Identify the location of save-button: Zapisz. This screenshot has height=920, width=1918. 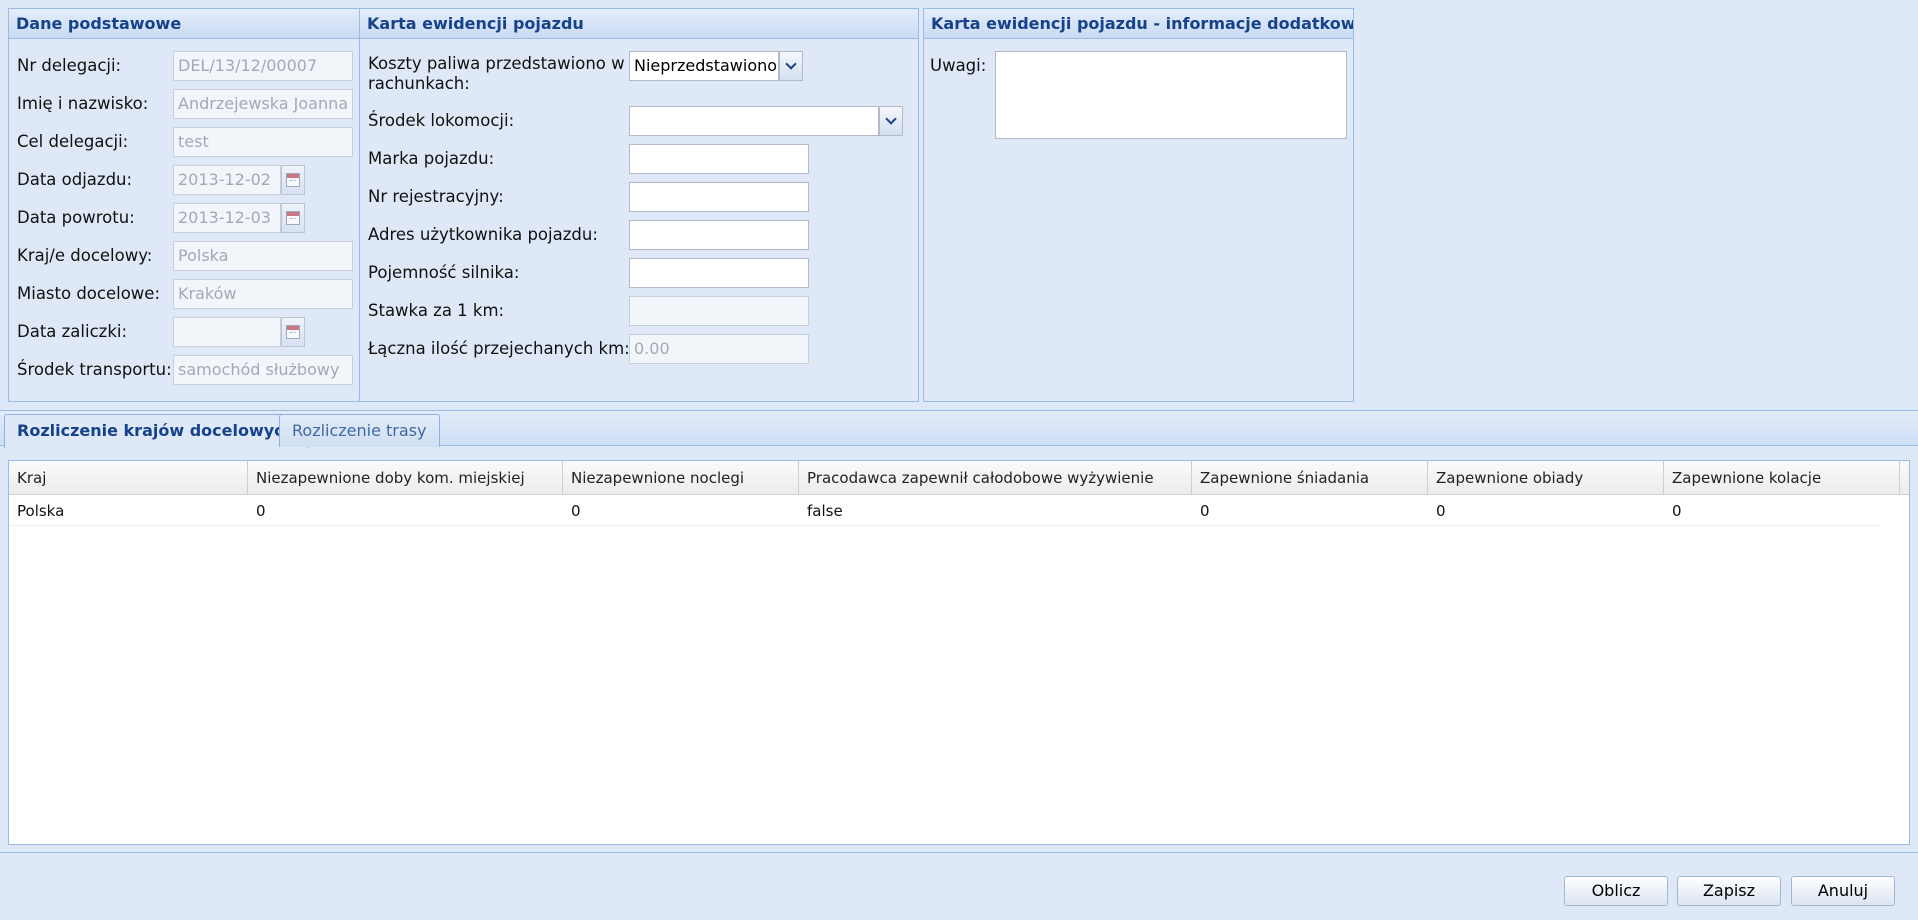
(1729, 891).